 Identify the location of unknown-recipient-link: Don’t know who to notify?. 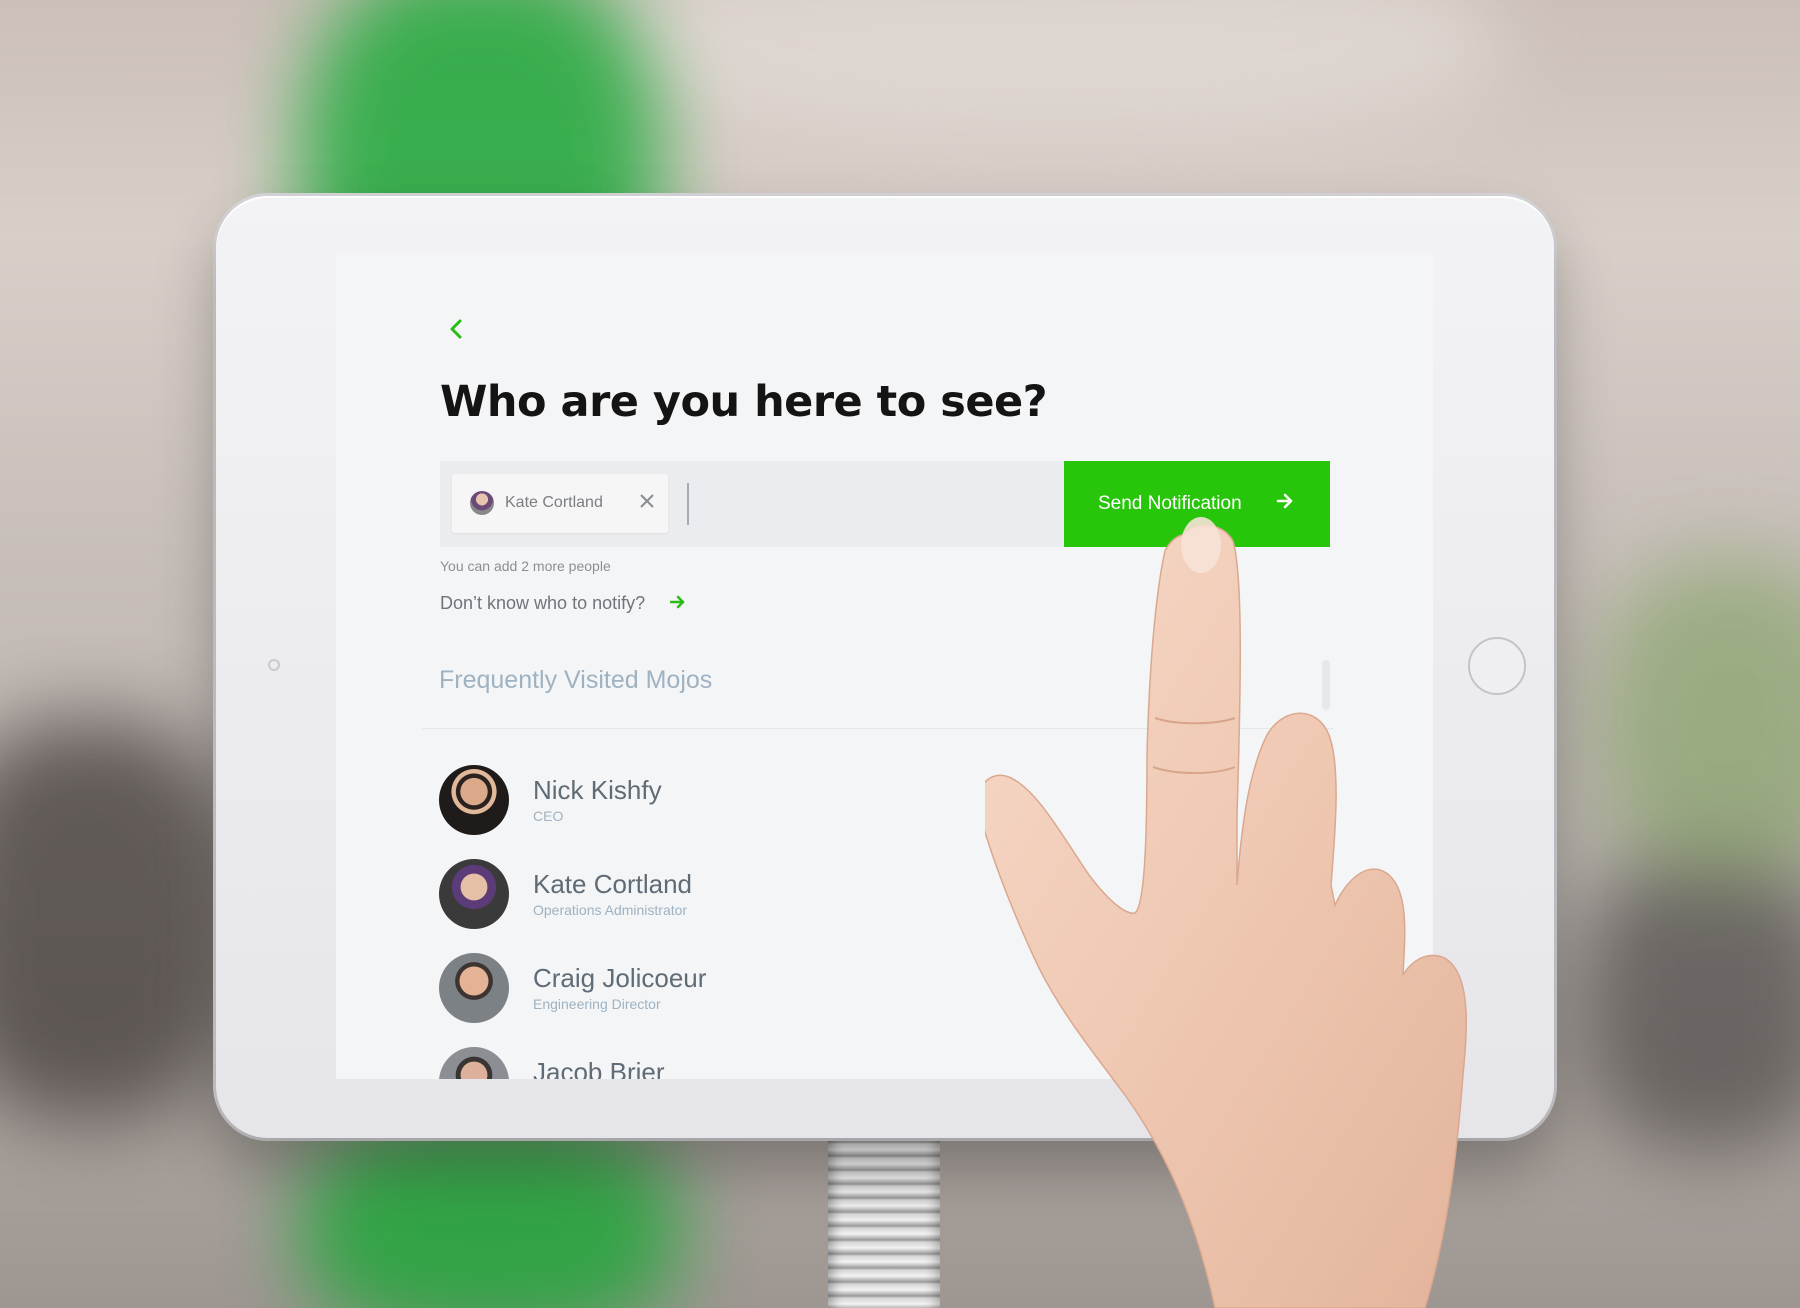
(563, 603).